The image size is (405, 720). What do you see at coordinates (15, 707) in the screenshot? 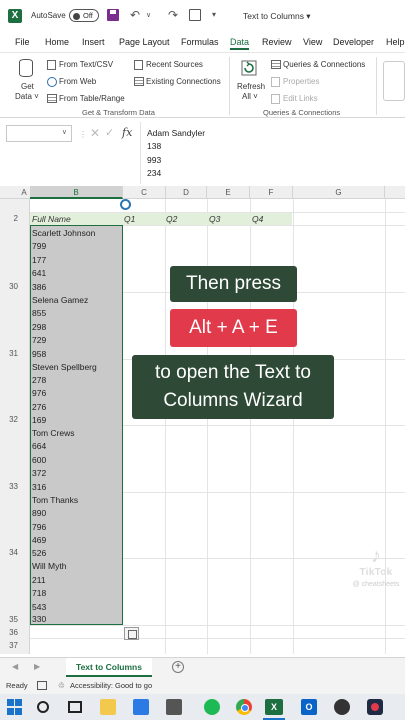
I see `windows-start-icon` at bounding box center [15, 707].